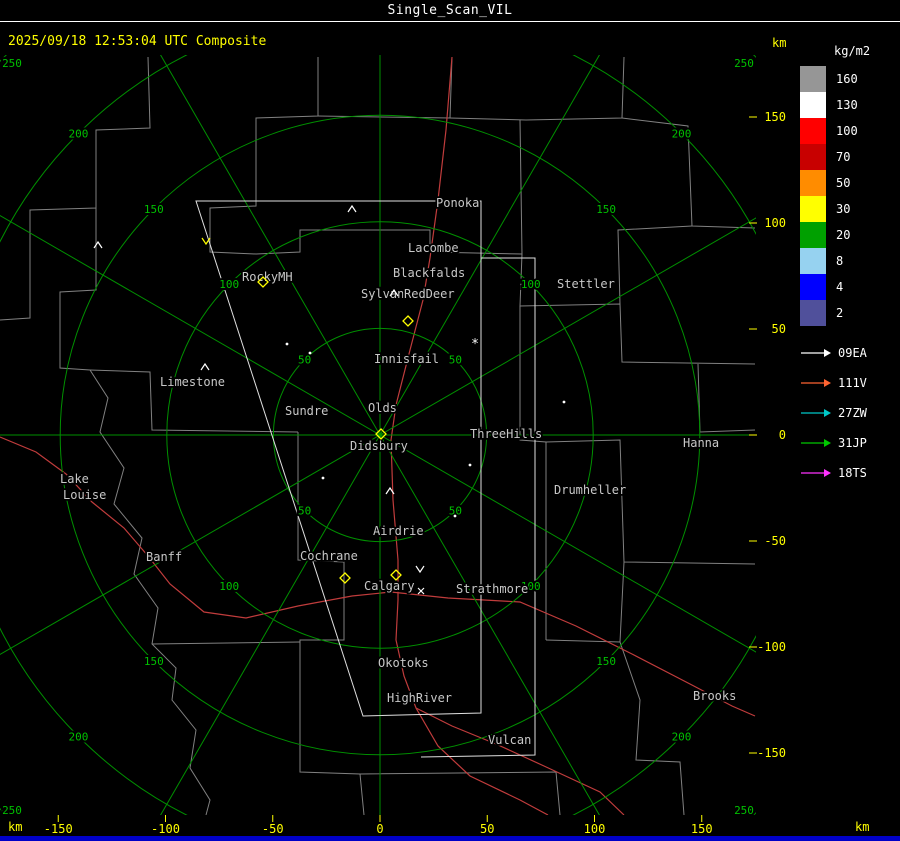 Image resolution: width=900 pixels, height=841 pixels. I want to click on storm-caret-marker, so click(98, 244).